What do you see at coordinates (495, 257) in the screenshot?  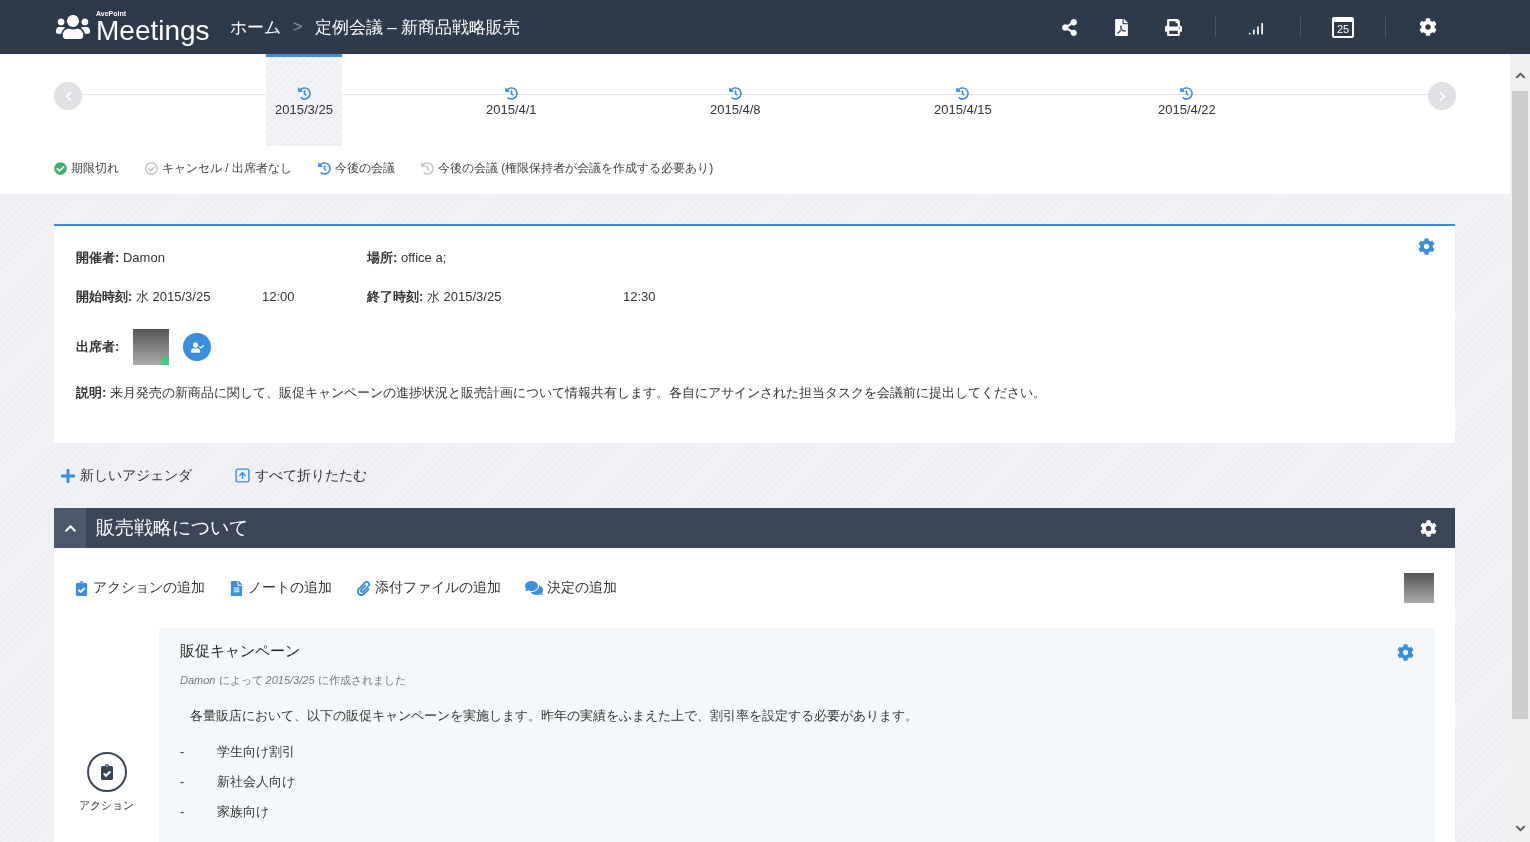 I see `location-field: 場所: office a;` at bounding box center [495, 257].